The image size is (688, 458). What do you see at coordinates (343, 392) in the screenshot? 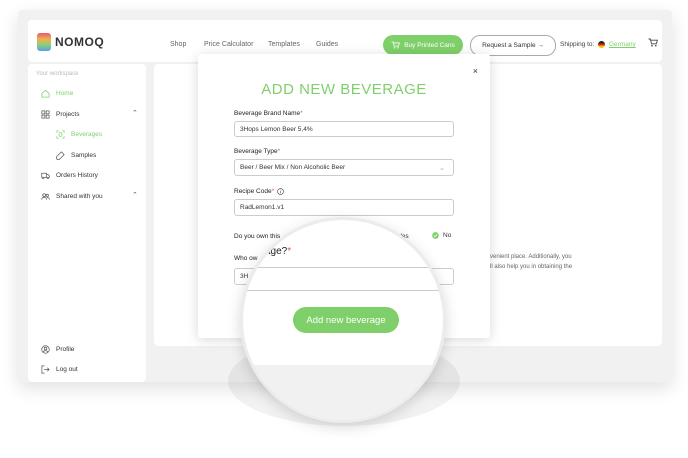
I see `magnifier-background` at bounding box center [343, 392].